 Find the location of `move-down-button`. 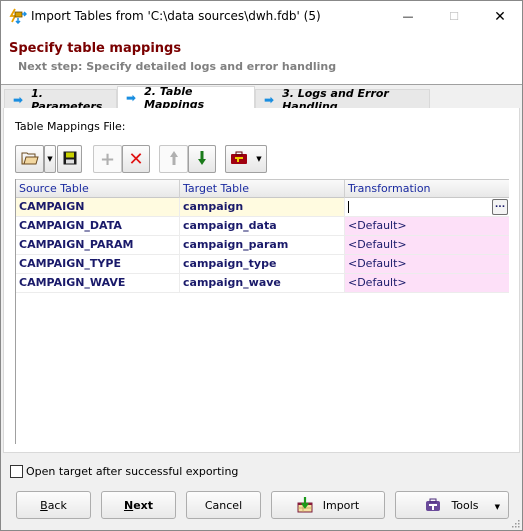

move-down-button is located at coordinates (202, 159).